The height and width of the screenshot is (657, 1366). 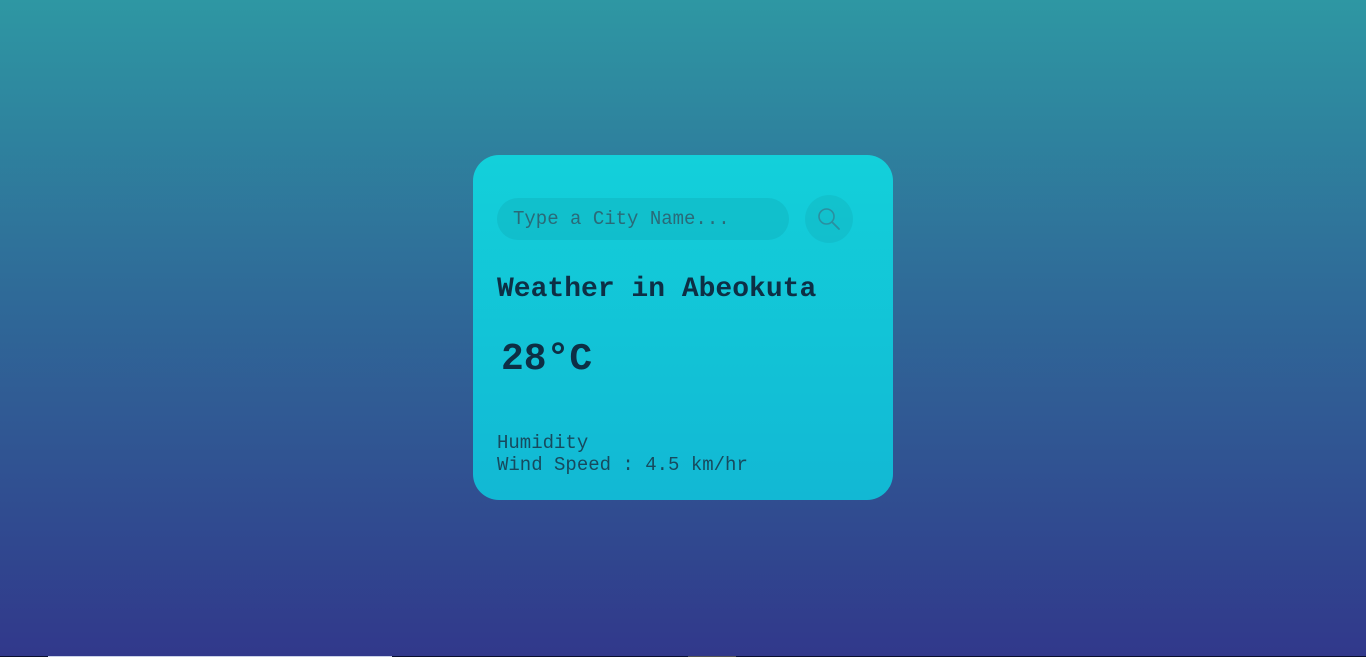 I want to click on wind-speed-text: Wind Speed : 4.5 km/hr, so click(x=622, y=465).